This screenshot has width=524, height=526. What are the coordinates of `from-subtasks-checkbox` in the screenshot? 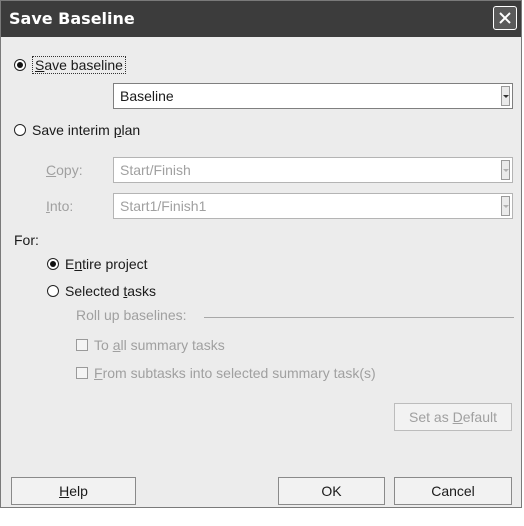 It's located at (82, 373).